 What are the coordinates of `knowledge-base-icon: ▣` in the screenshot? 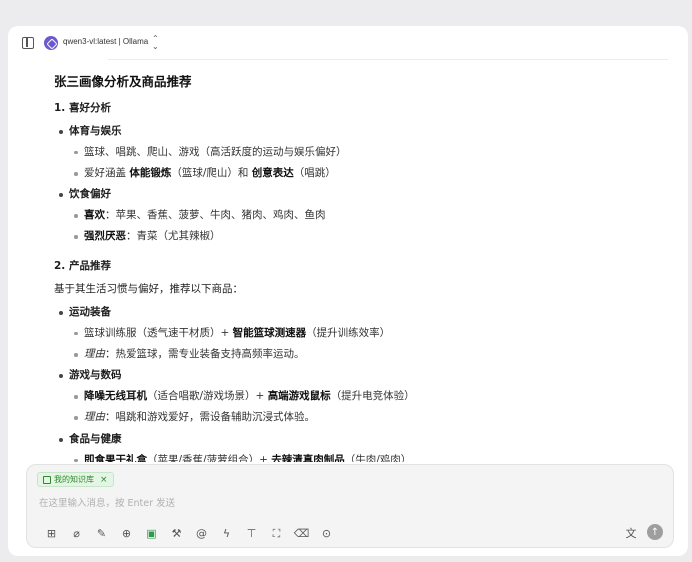 It's located at (151, 533).